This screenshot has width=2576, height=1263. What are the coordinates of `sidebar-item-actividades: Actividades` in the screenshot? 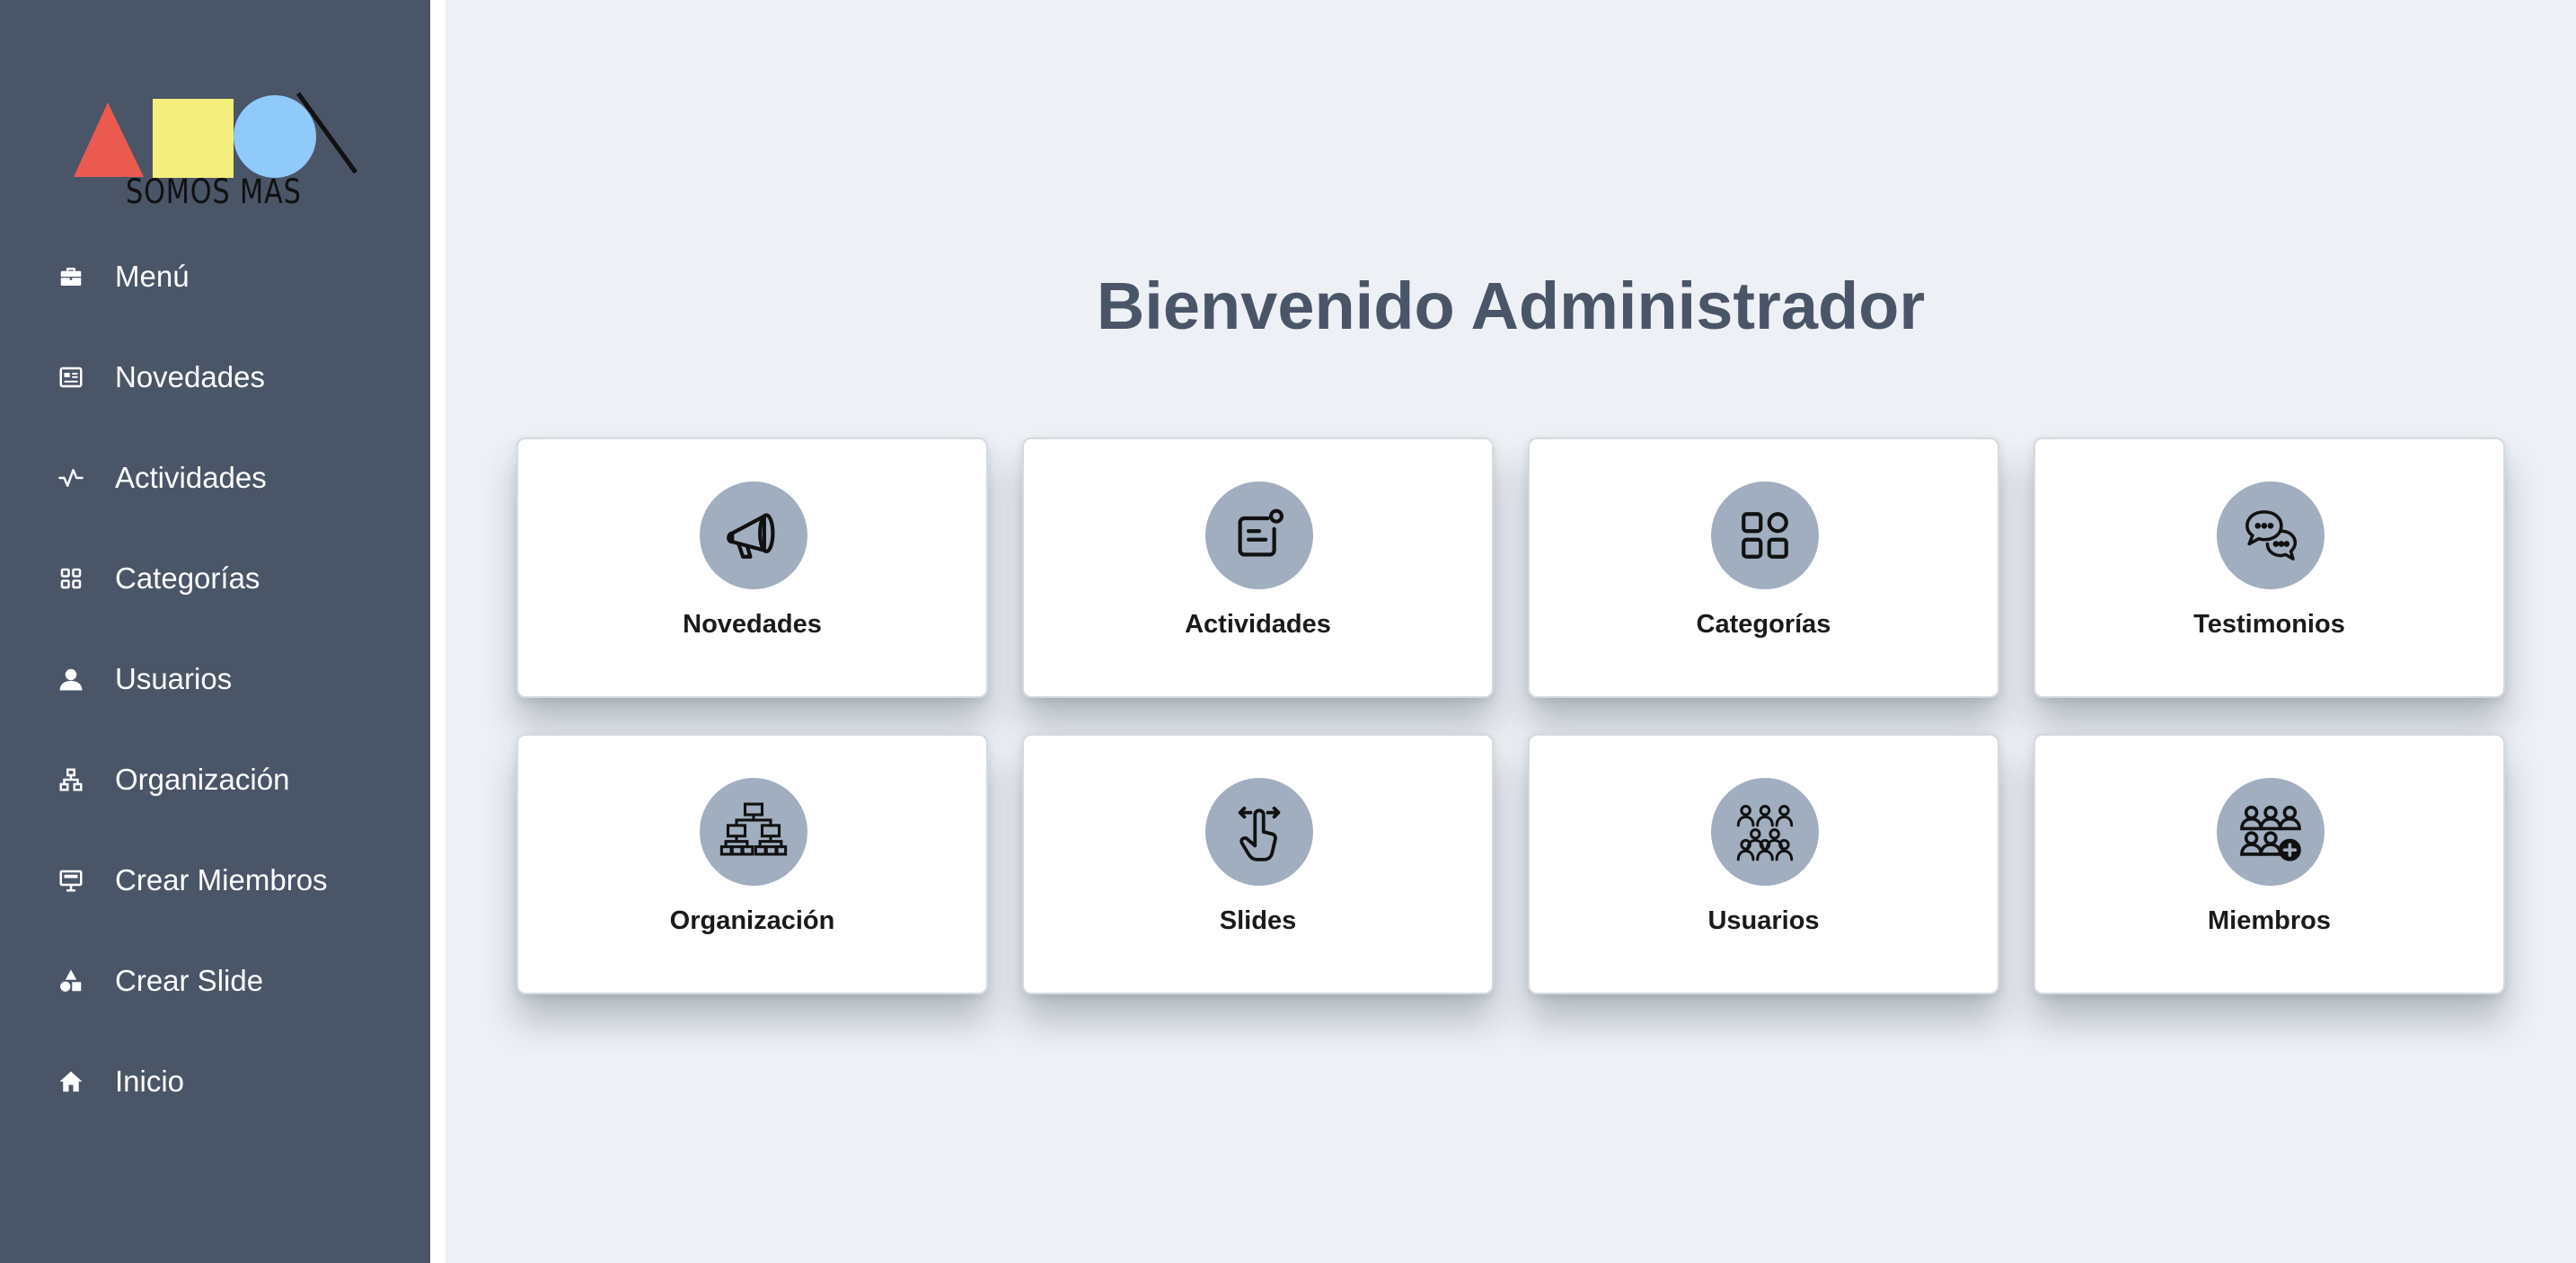 It's located at (215, 478).